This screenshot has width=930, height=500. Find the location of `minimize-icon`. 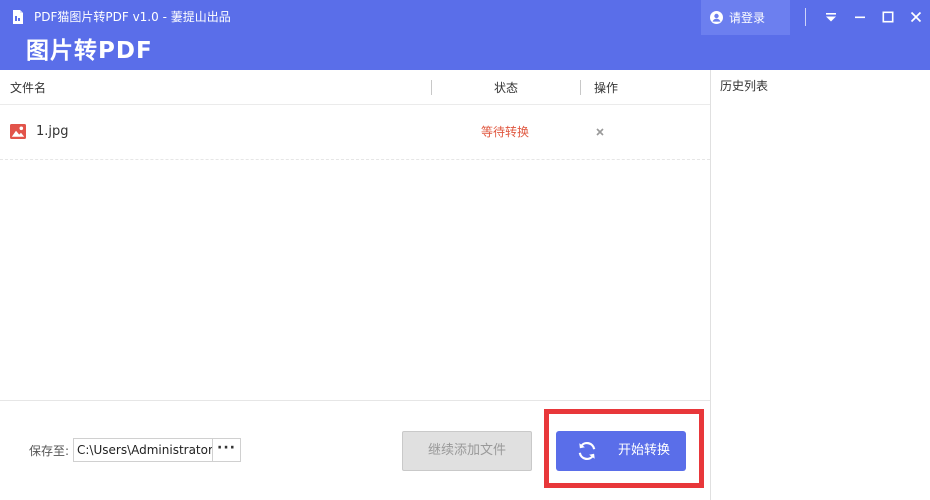

minimize-icon is located at coordinates (860, 17).